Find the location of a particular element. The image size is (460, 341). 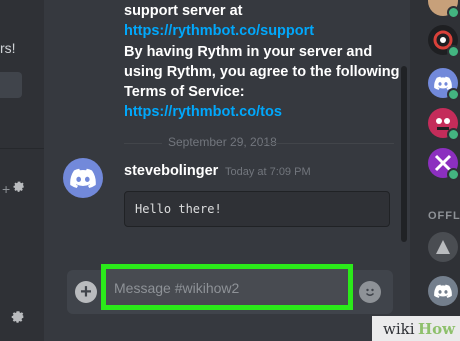

user-avatar is located at coordinates (83, 178).